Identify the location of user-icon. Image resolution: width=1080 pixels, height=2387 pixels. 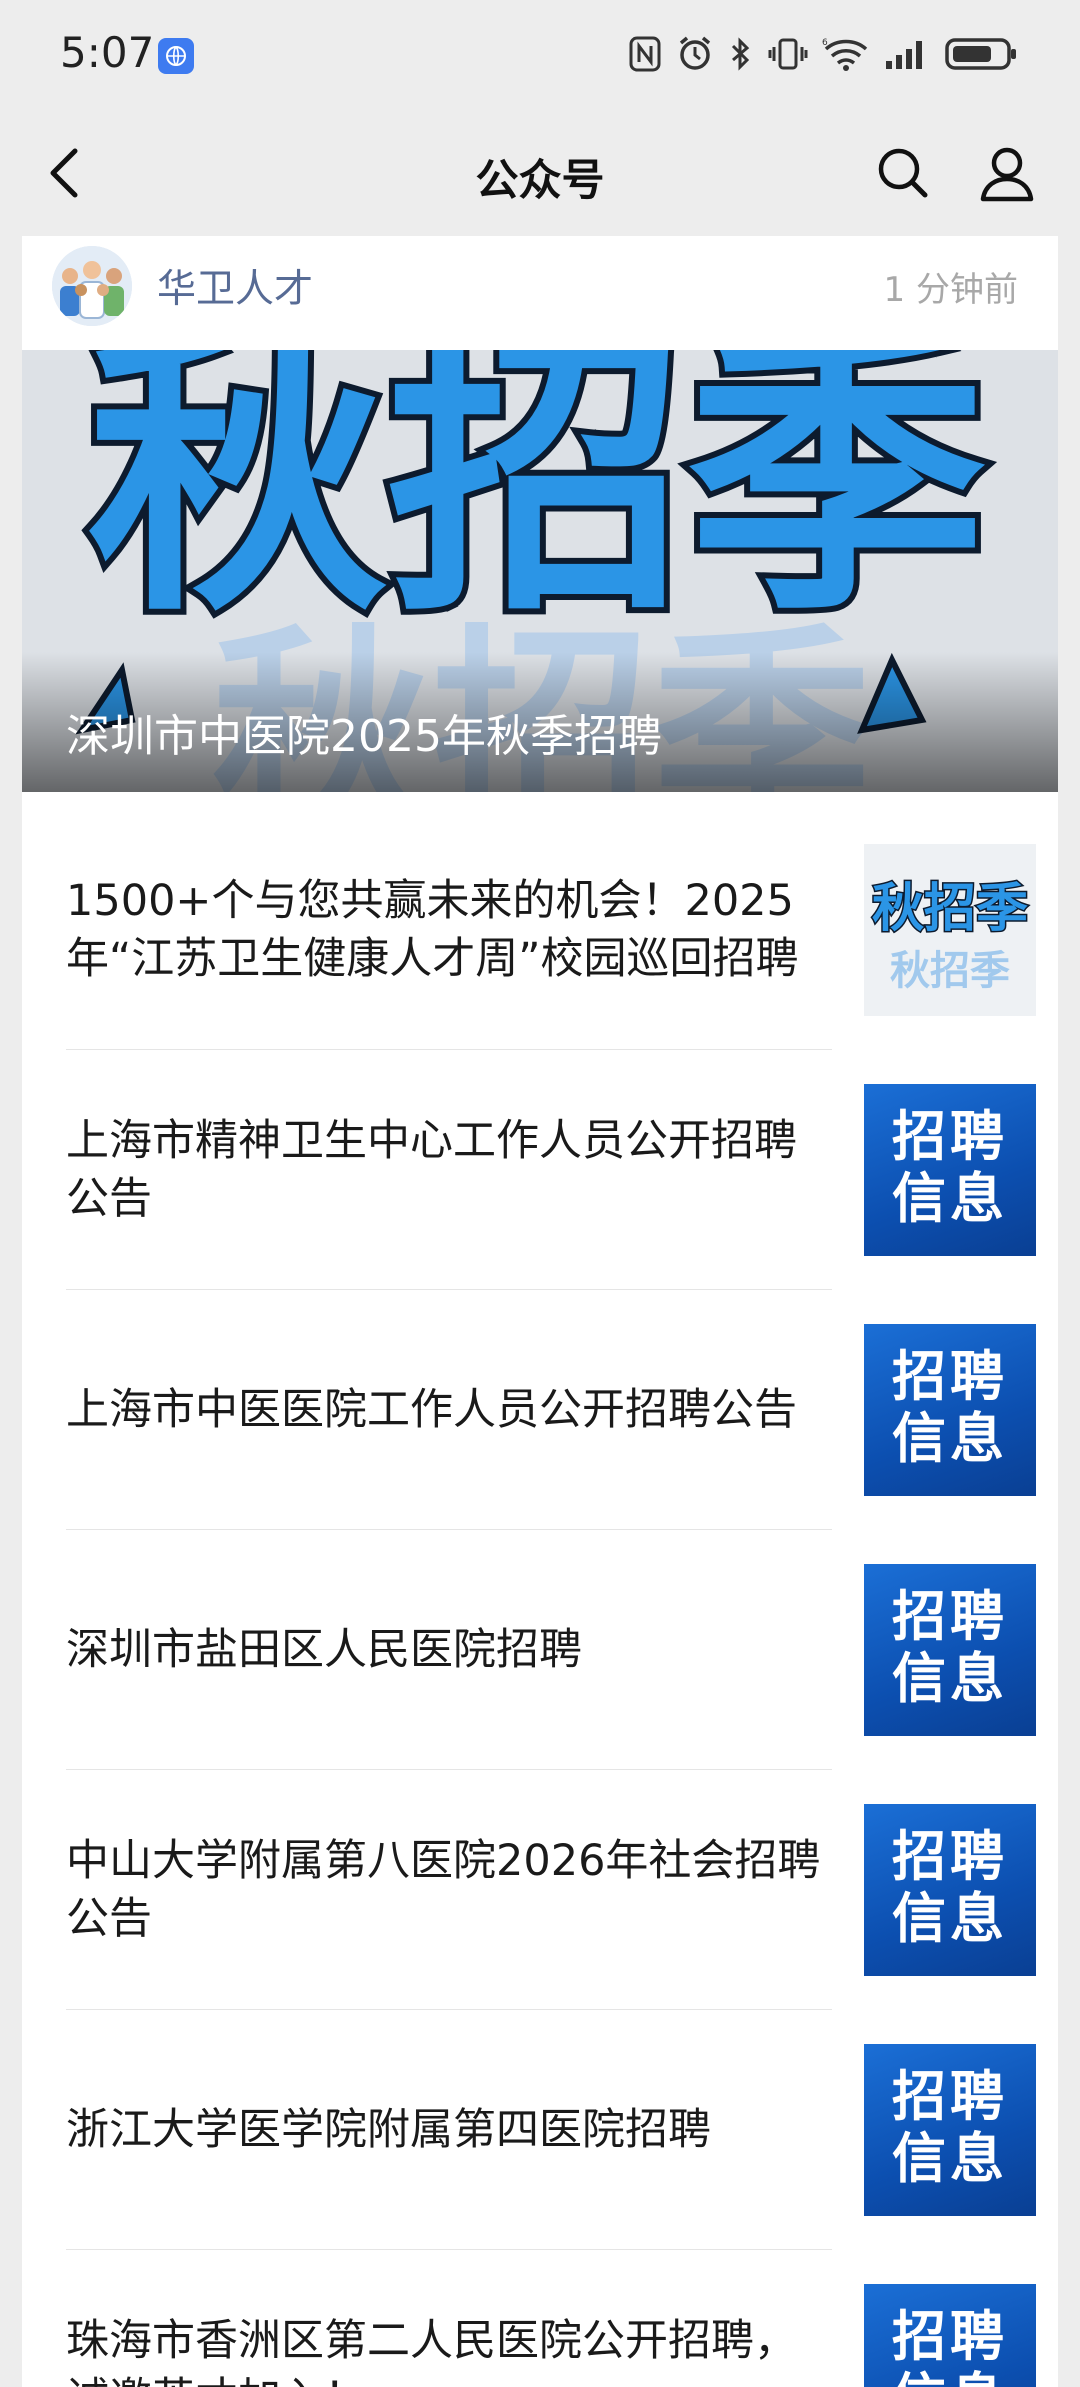
(1007, 174).